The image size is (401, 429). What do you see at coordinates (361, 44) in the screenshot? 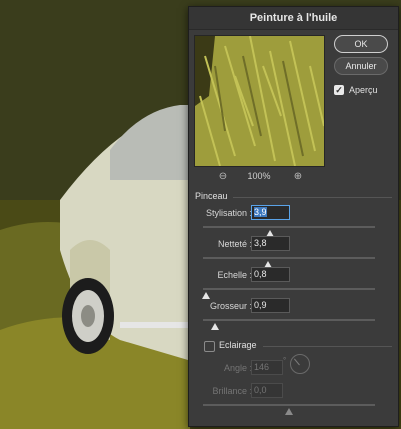
I see `ok-button: OK` at bounding box center [361, 44].